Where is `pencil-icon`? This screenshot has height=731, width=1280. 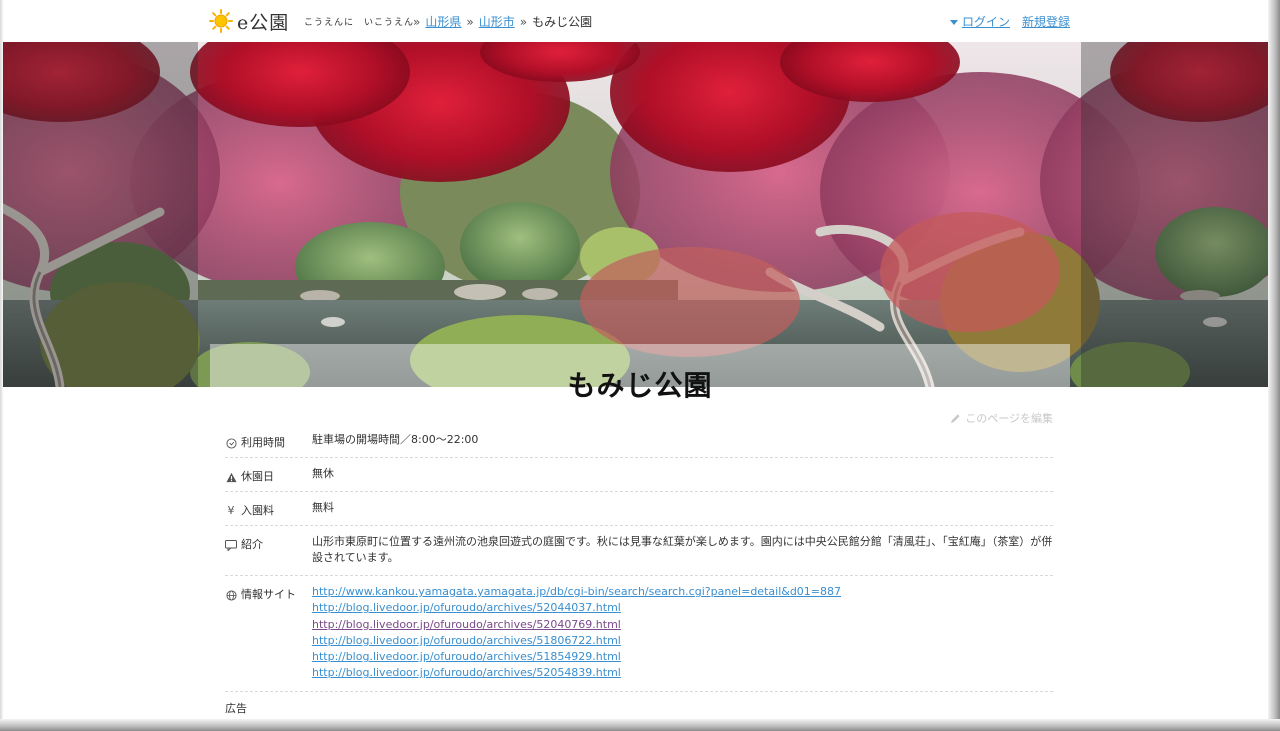 pencil-icon is located at coordinates (955, 418).